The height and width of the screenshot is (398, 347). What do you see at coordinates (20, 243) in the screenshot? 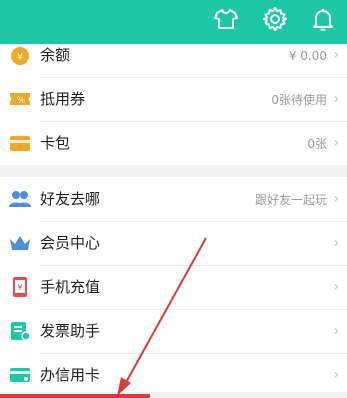
I see `crown-icon` at bounding box center [20, 243].